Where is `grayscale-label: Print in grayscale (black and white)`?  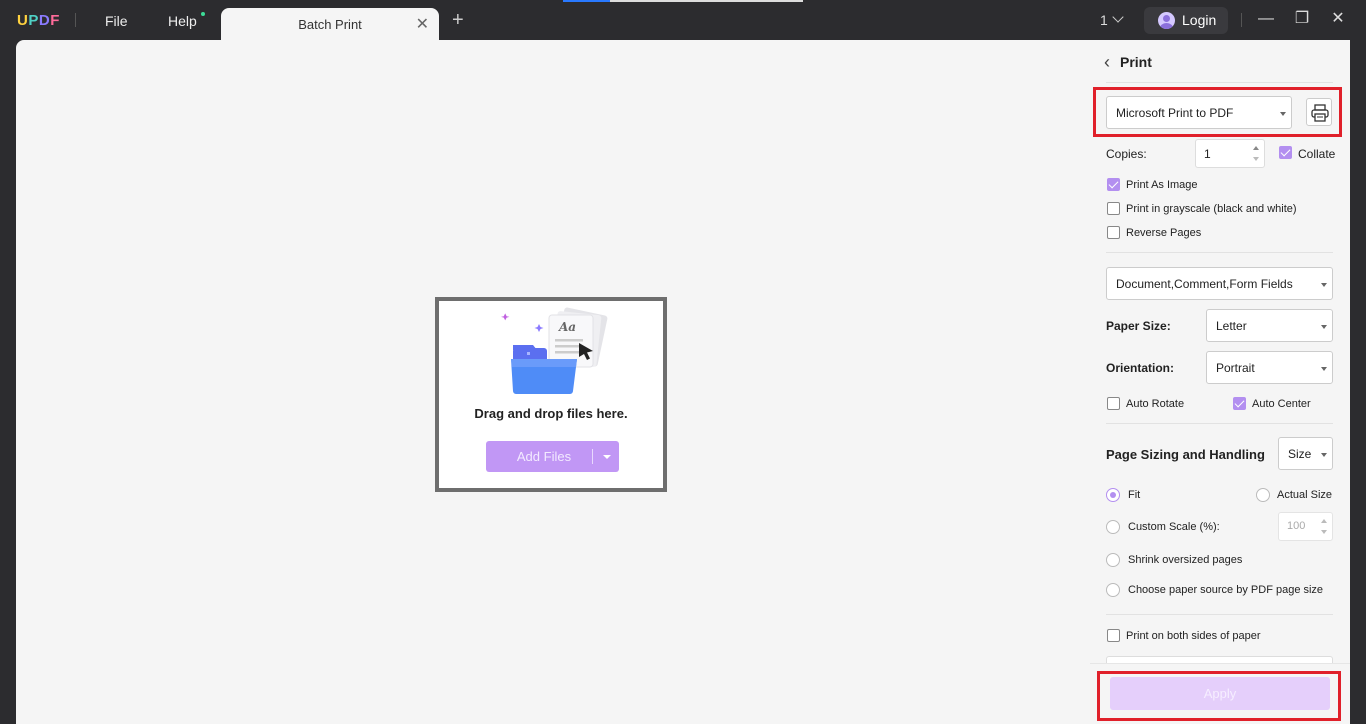 grayscale-label: Print in grayscale (black and white) is located at coordinates (1211, 209).